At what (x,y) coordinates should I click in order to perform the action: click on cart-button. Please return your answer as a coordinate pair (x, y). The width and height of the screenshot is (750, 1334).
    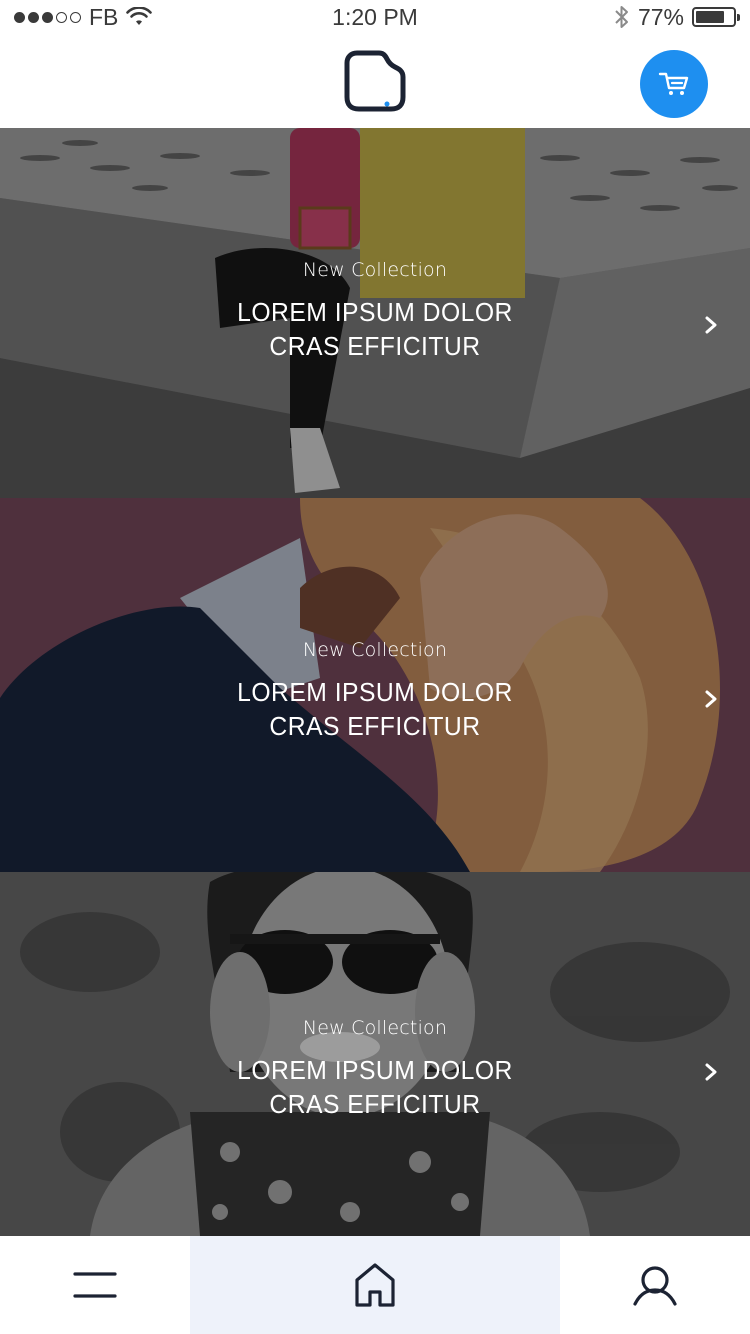
    Looking at the image, I should click on (674, 84).